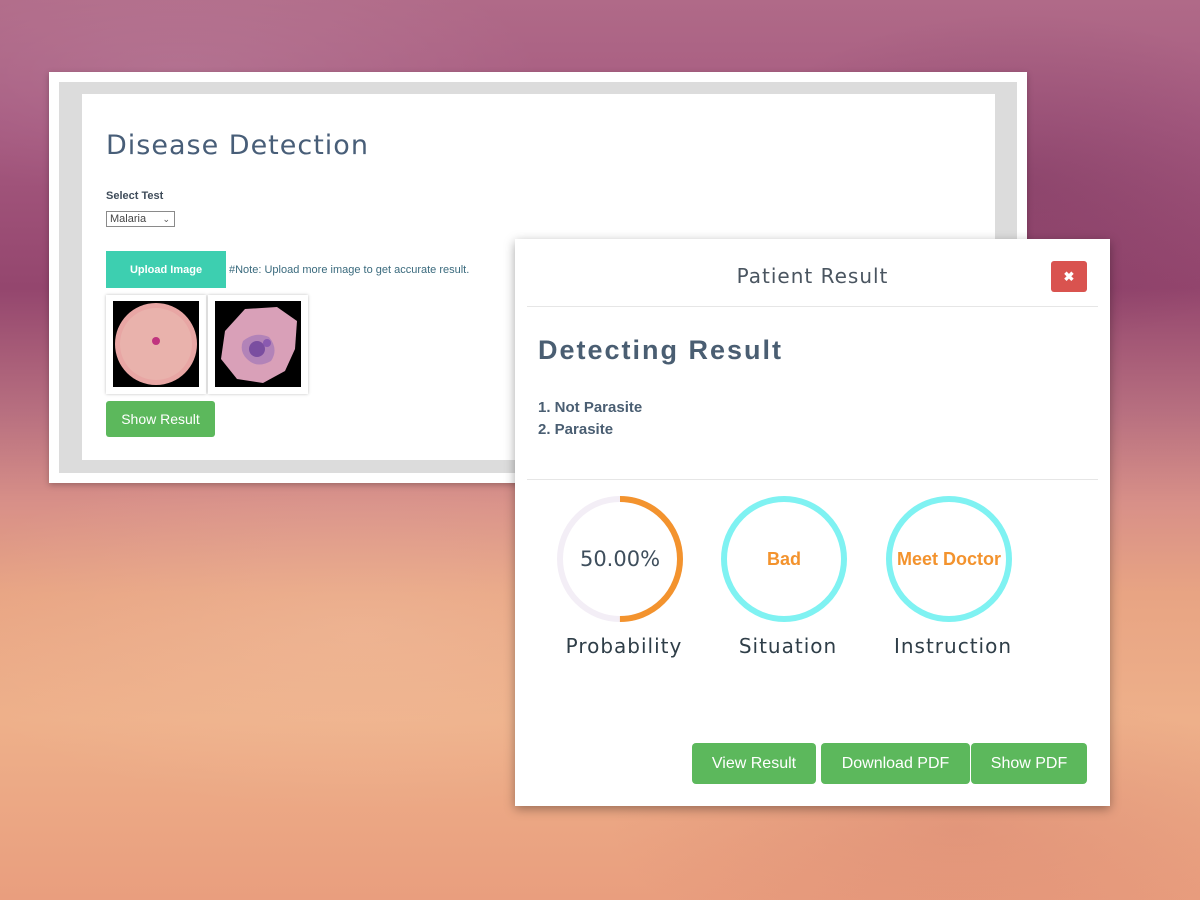  Describe the element at coordinates (166, 219) in the screenshot. I see `chevron-down-icon: ⌄` at that location.